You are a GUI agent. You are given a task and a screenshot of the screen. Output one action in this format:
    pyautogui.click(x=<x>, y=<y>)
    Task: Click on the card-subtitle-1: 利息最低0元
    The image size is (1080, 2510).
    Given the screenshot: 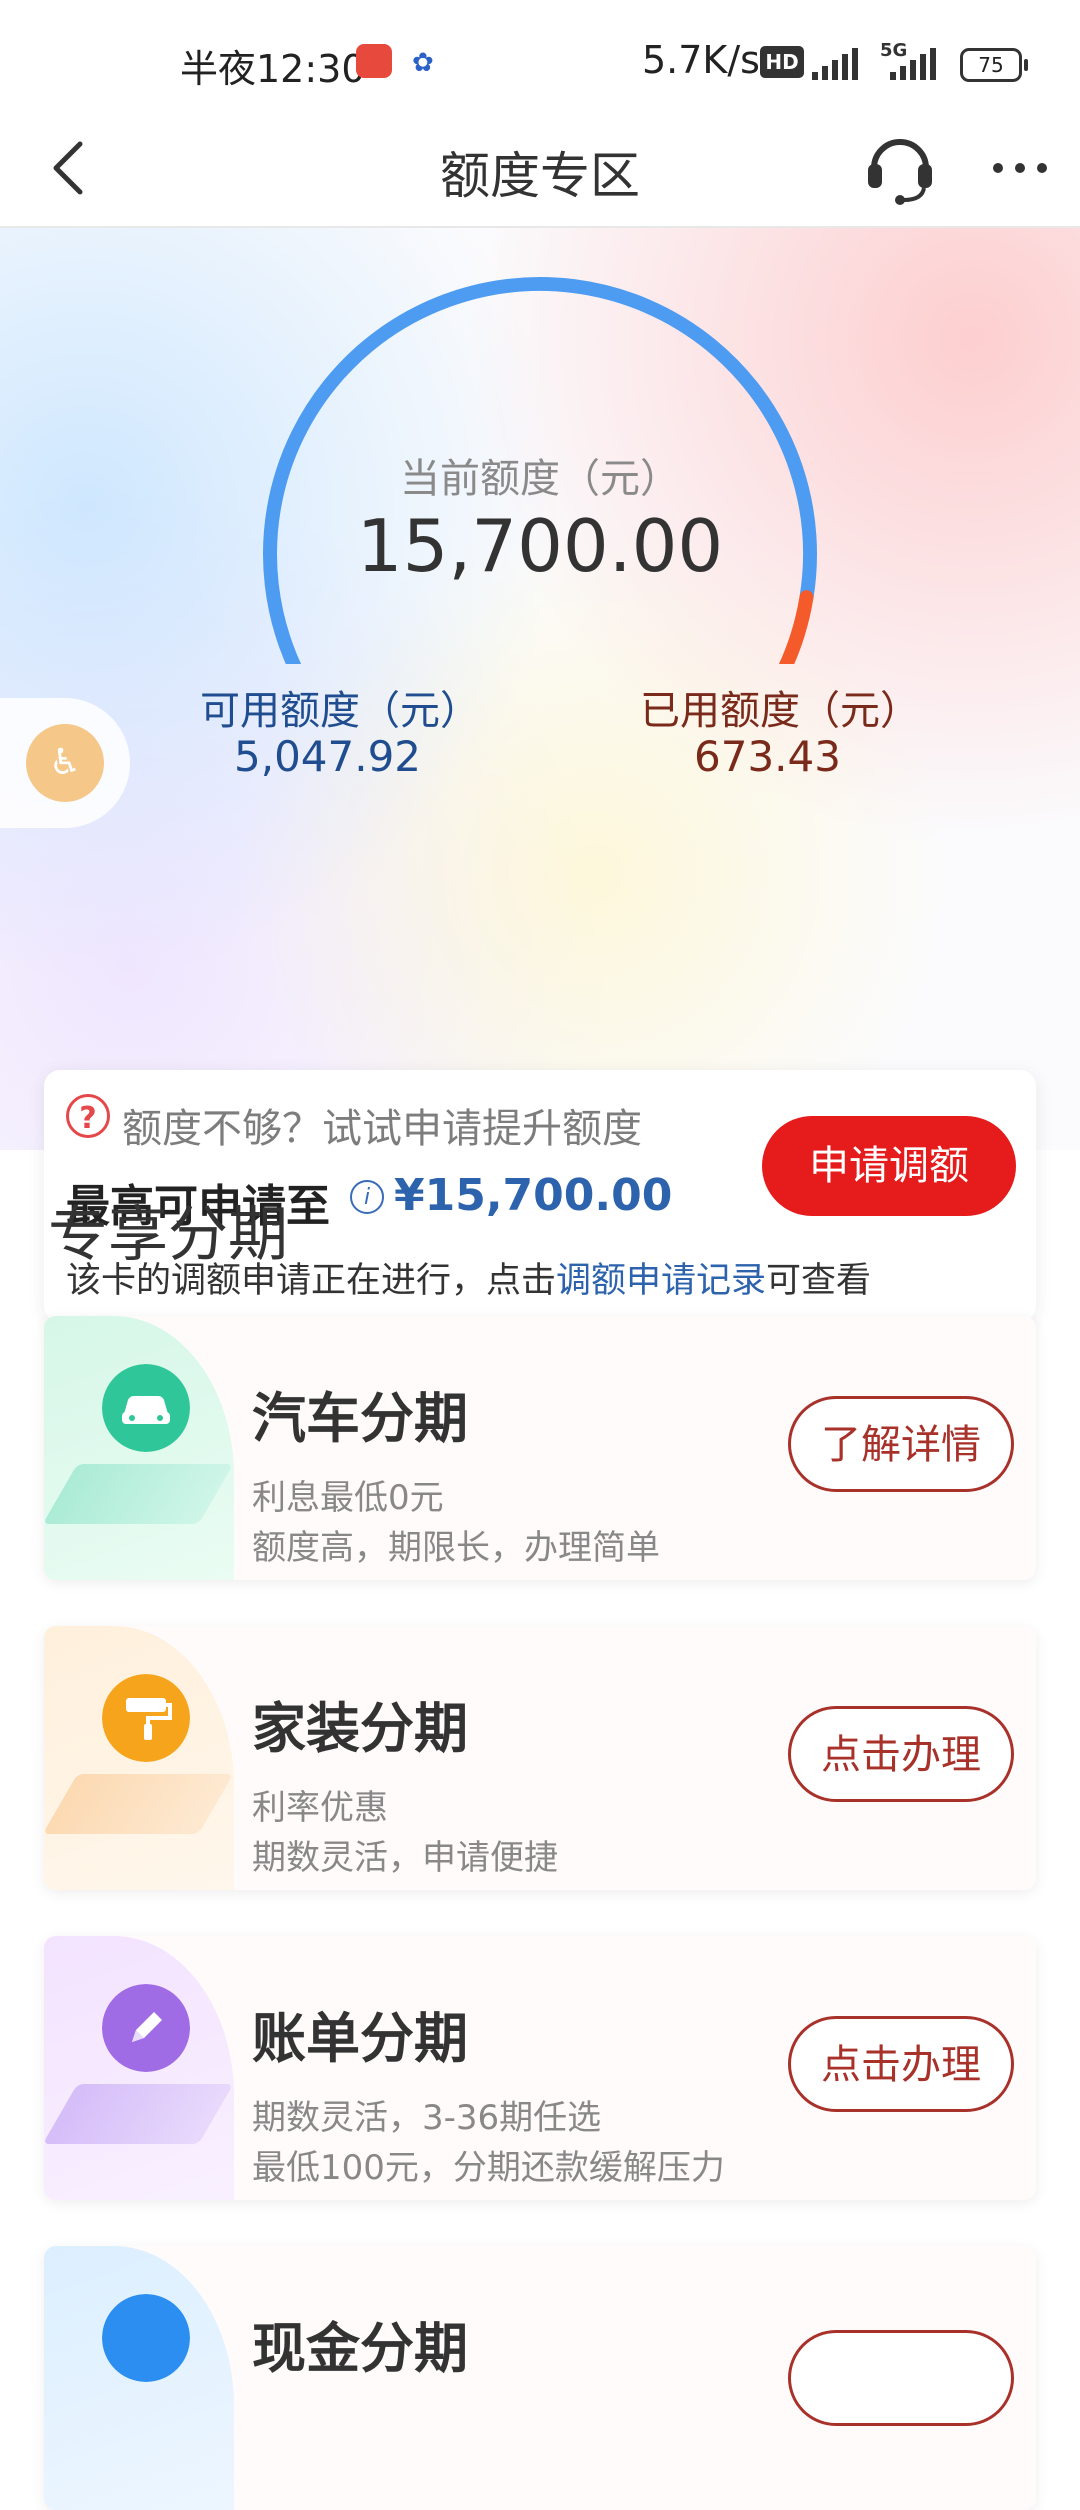 What is the action you would take?
    pyautogui.click(x=348, y=1498)
    